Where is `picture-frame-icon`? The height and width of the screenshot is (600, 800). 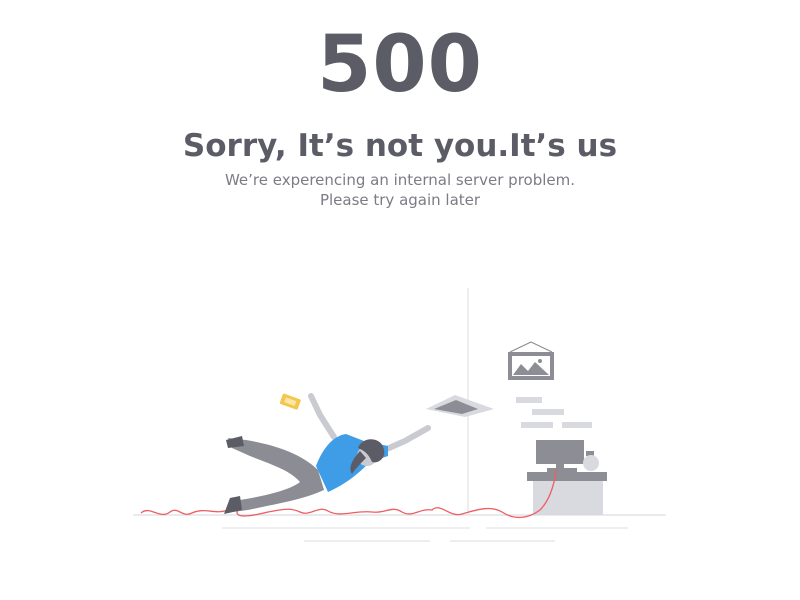 picture-frame-icon is located at coordinates (531, 360).